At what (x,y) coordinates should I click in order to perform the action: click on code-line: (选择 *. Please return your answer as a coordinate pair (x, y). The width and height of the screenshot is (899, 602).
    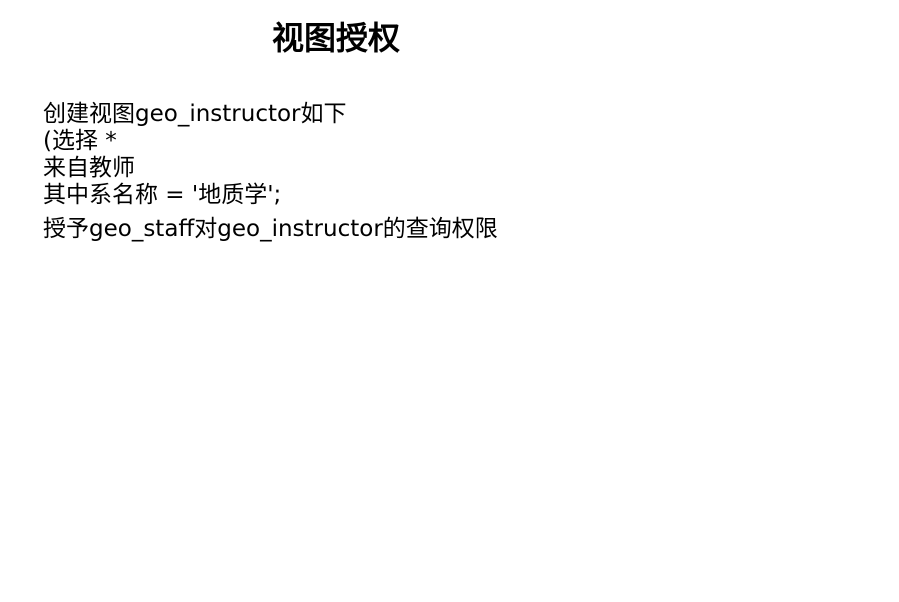
    Looking at the image, I should click on (80, 141).